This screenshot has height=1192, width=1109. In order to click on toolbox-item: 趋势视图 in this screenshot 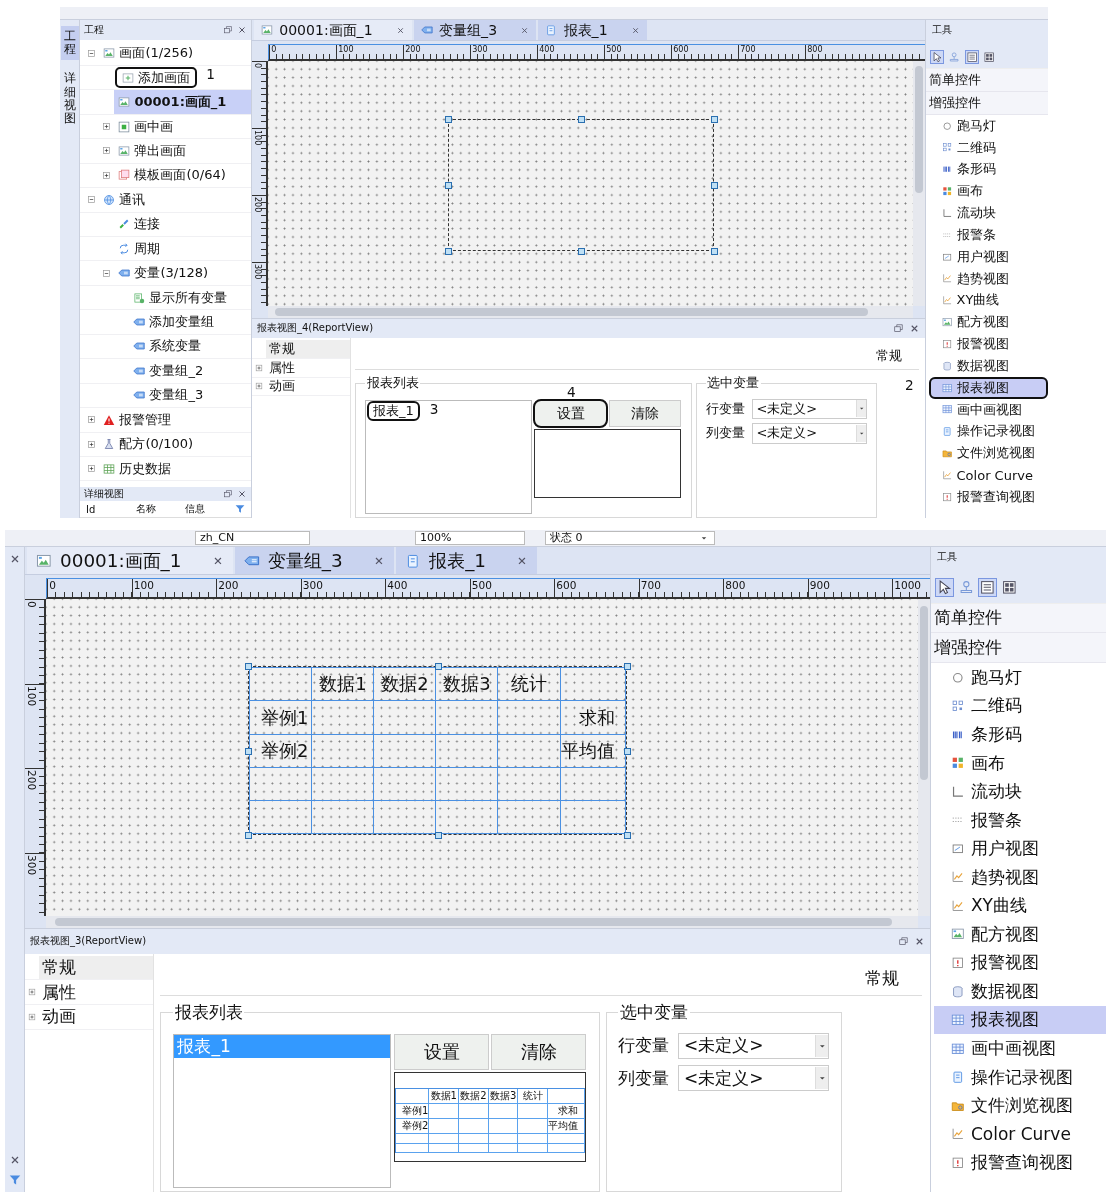, I will do `click(1020, 877)`.